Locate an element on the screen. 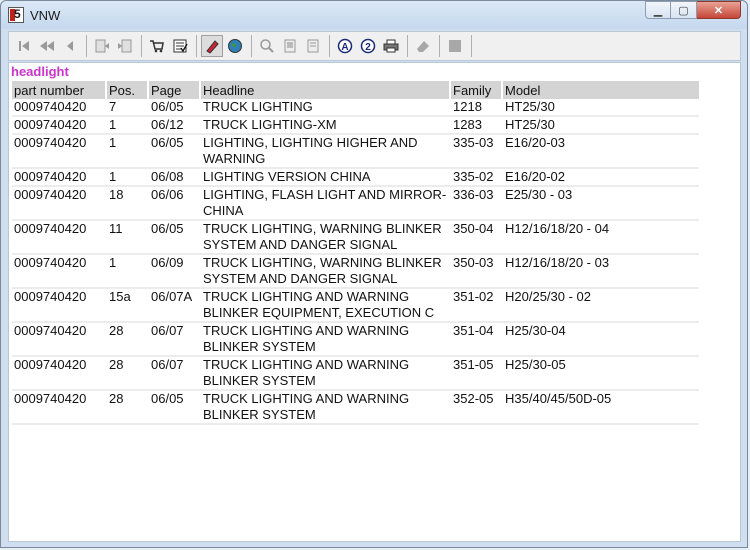  maximize-button: ▢ is located at coordinates (684, 10).